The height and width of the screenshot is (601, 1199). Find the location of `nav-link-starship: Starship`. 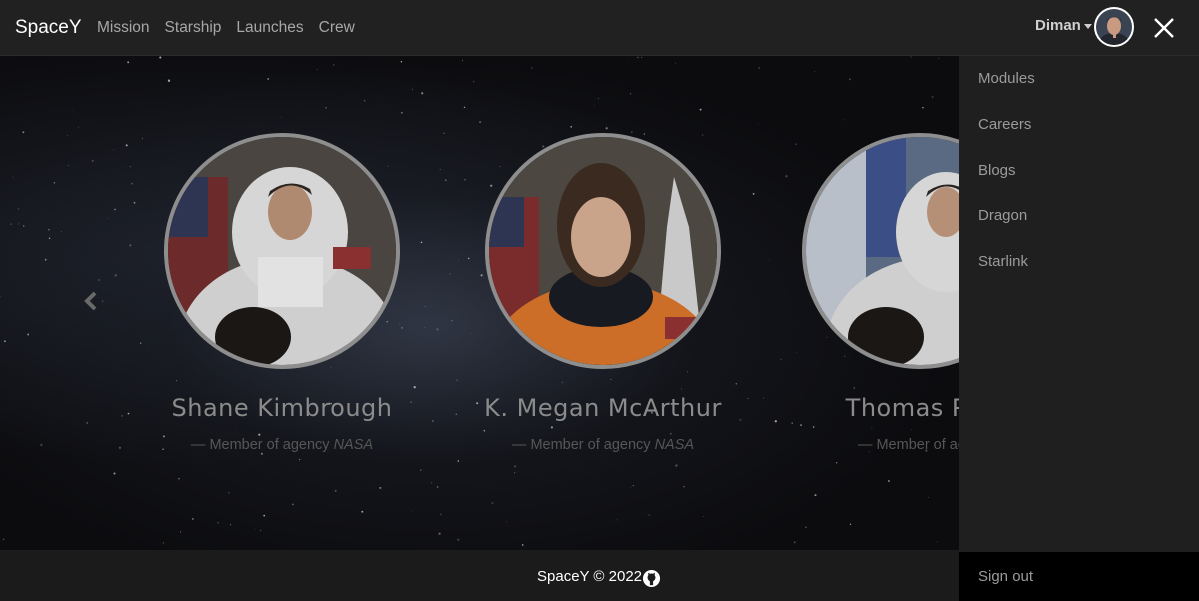

nav-link-starship: Starship is located at coordinates (193, 28).